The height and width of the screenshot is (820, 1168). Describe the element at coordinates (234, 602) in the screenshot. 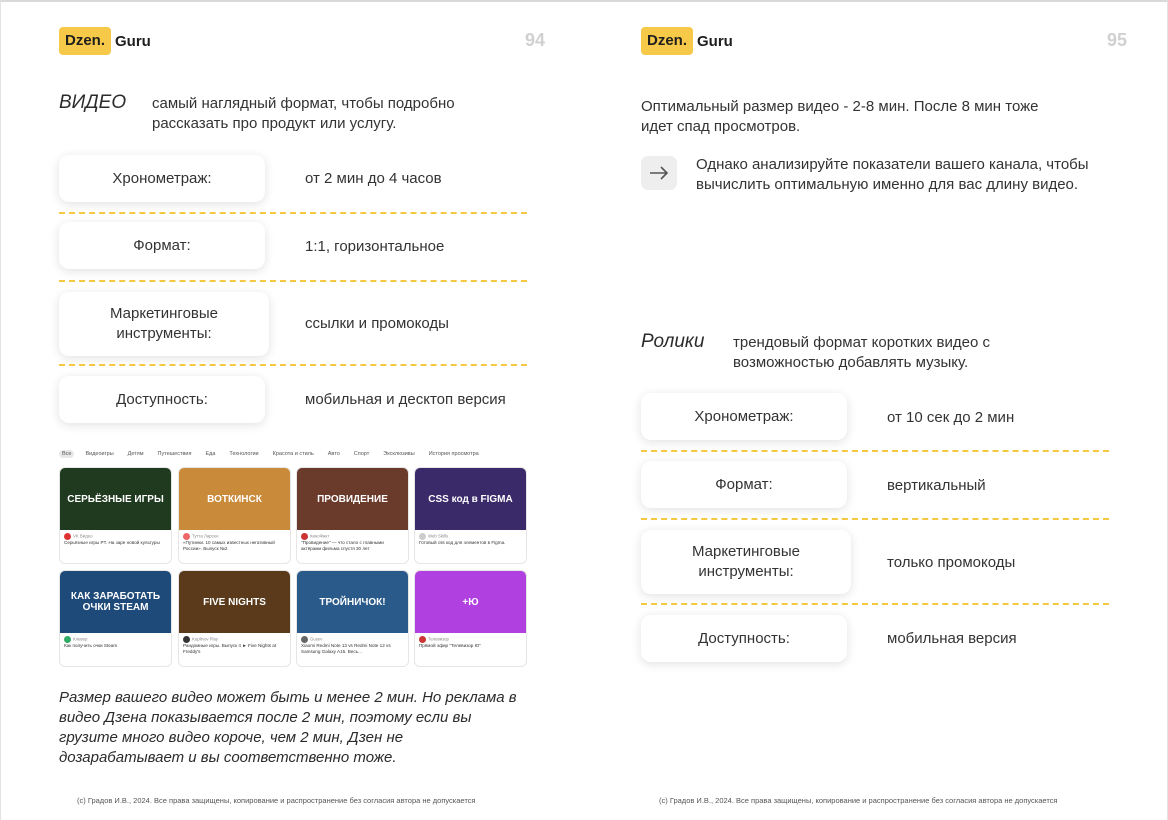

I see `video-thumbnail: FIVE NIGHTS` at that location.